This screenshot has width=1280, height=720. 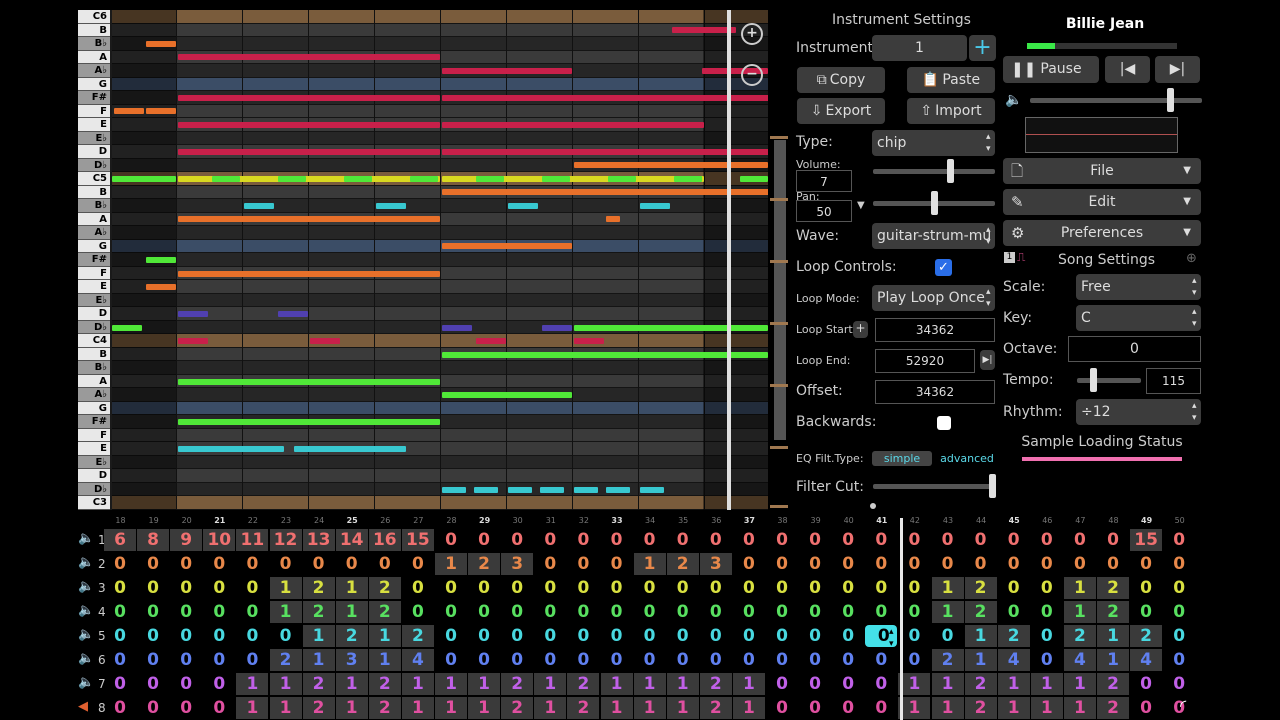 I want to click on loop-start-plus-button: +, so click(x=860, y=329).